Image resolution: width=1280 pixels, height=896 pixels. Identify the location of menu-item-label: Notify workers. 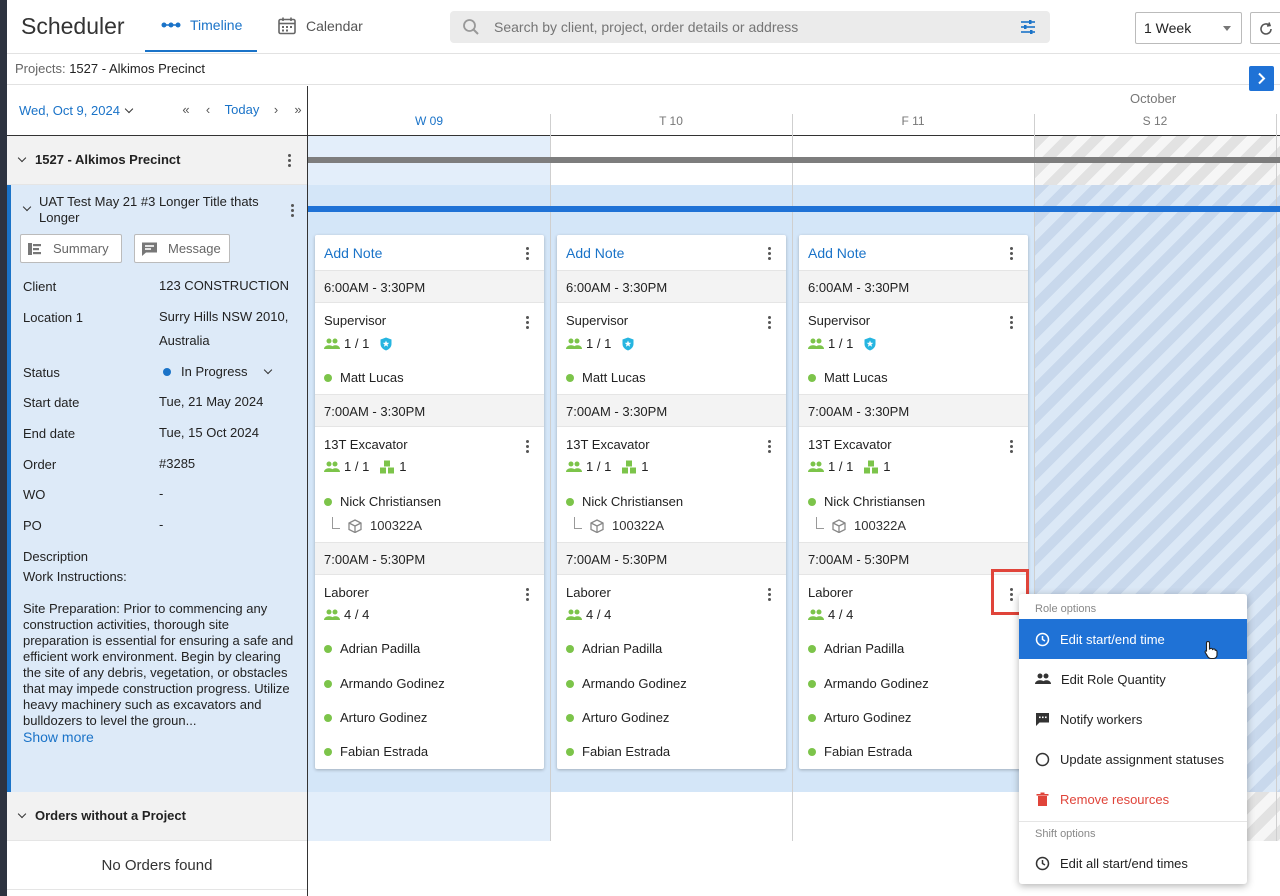
(1101, 719).